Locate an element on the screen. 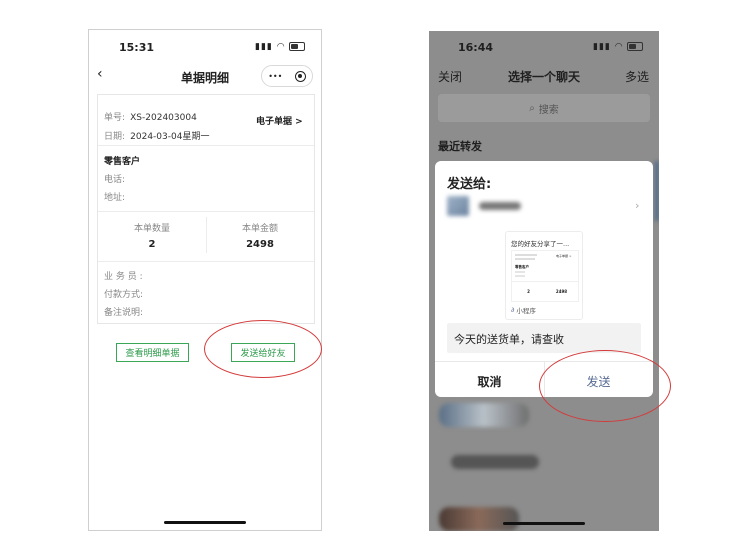 This screenshot has width=750, height=560. mini-program-tag: ∂ 小程序 is located at coordinates (523, 310).